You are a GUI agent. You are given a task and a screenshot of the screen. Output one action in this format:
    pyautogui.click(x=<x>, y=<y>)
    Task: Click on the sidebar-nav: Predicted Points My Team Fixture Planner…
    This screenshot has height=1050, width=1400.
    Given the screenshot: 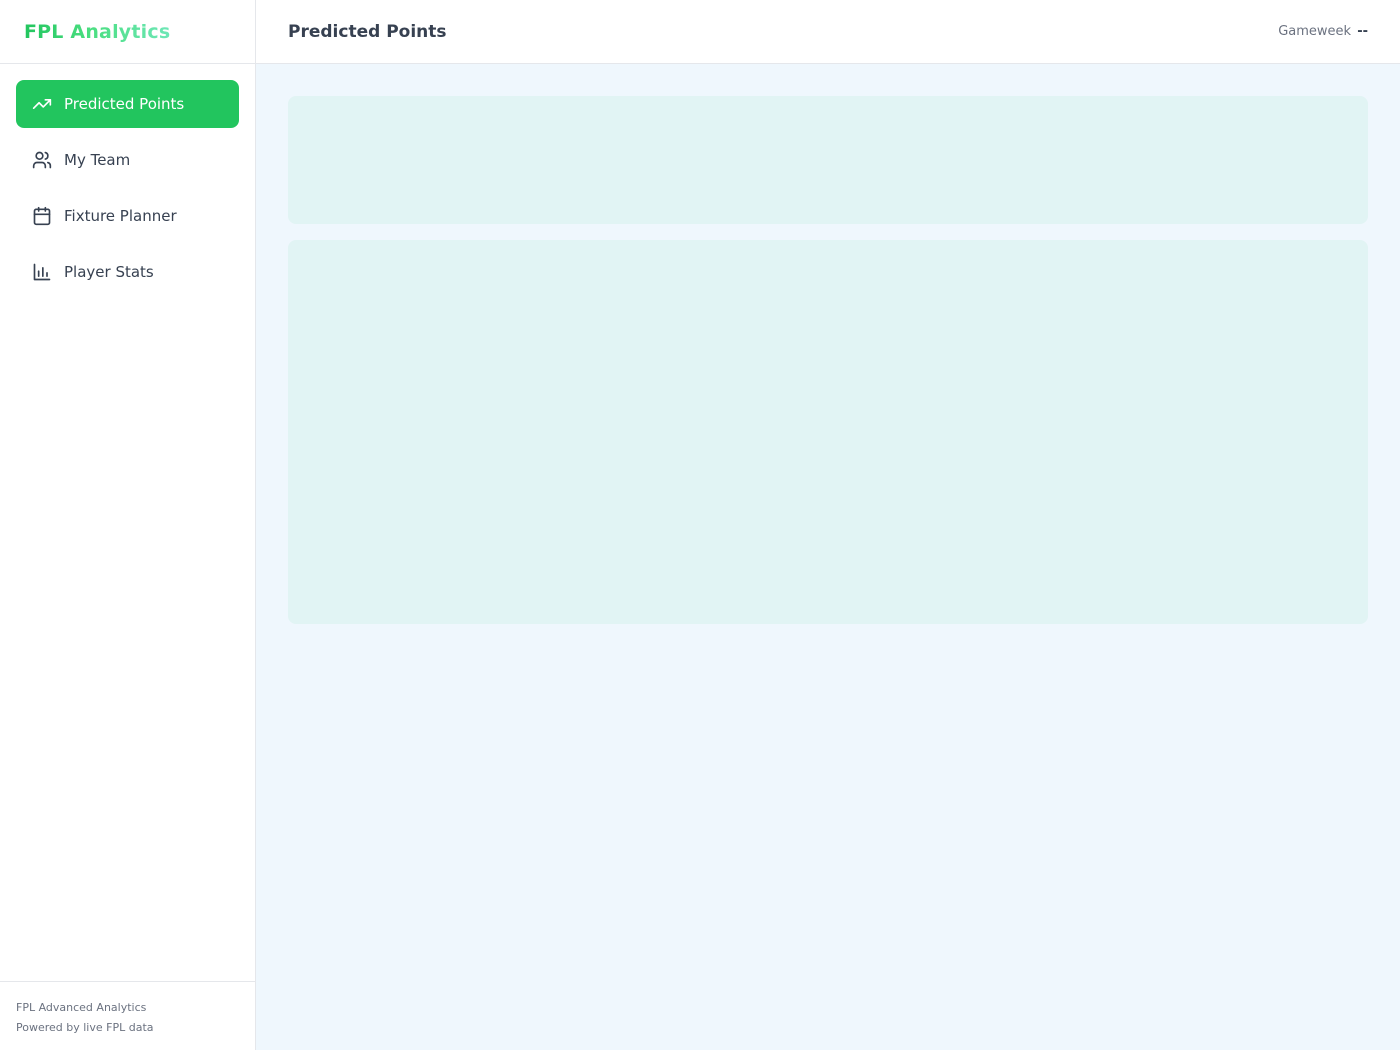 What is the action you would take?
    pyautogui.click(x=127, y=192)
    